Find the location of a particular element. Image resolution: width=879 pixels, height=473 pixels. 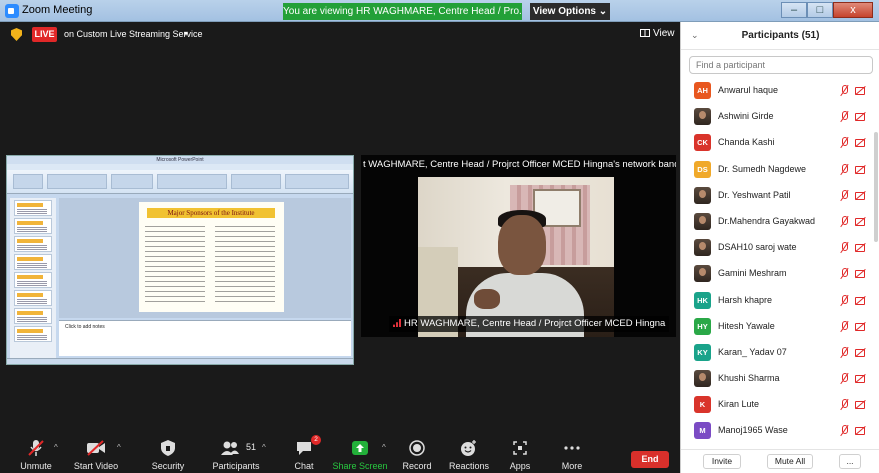

participant-row: M Manoj1965 Wase is located at coordinates (780, 432).